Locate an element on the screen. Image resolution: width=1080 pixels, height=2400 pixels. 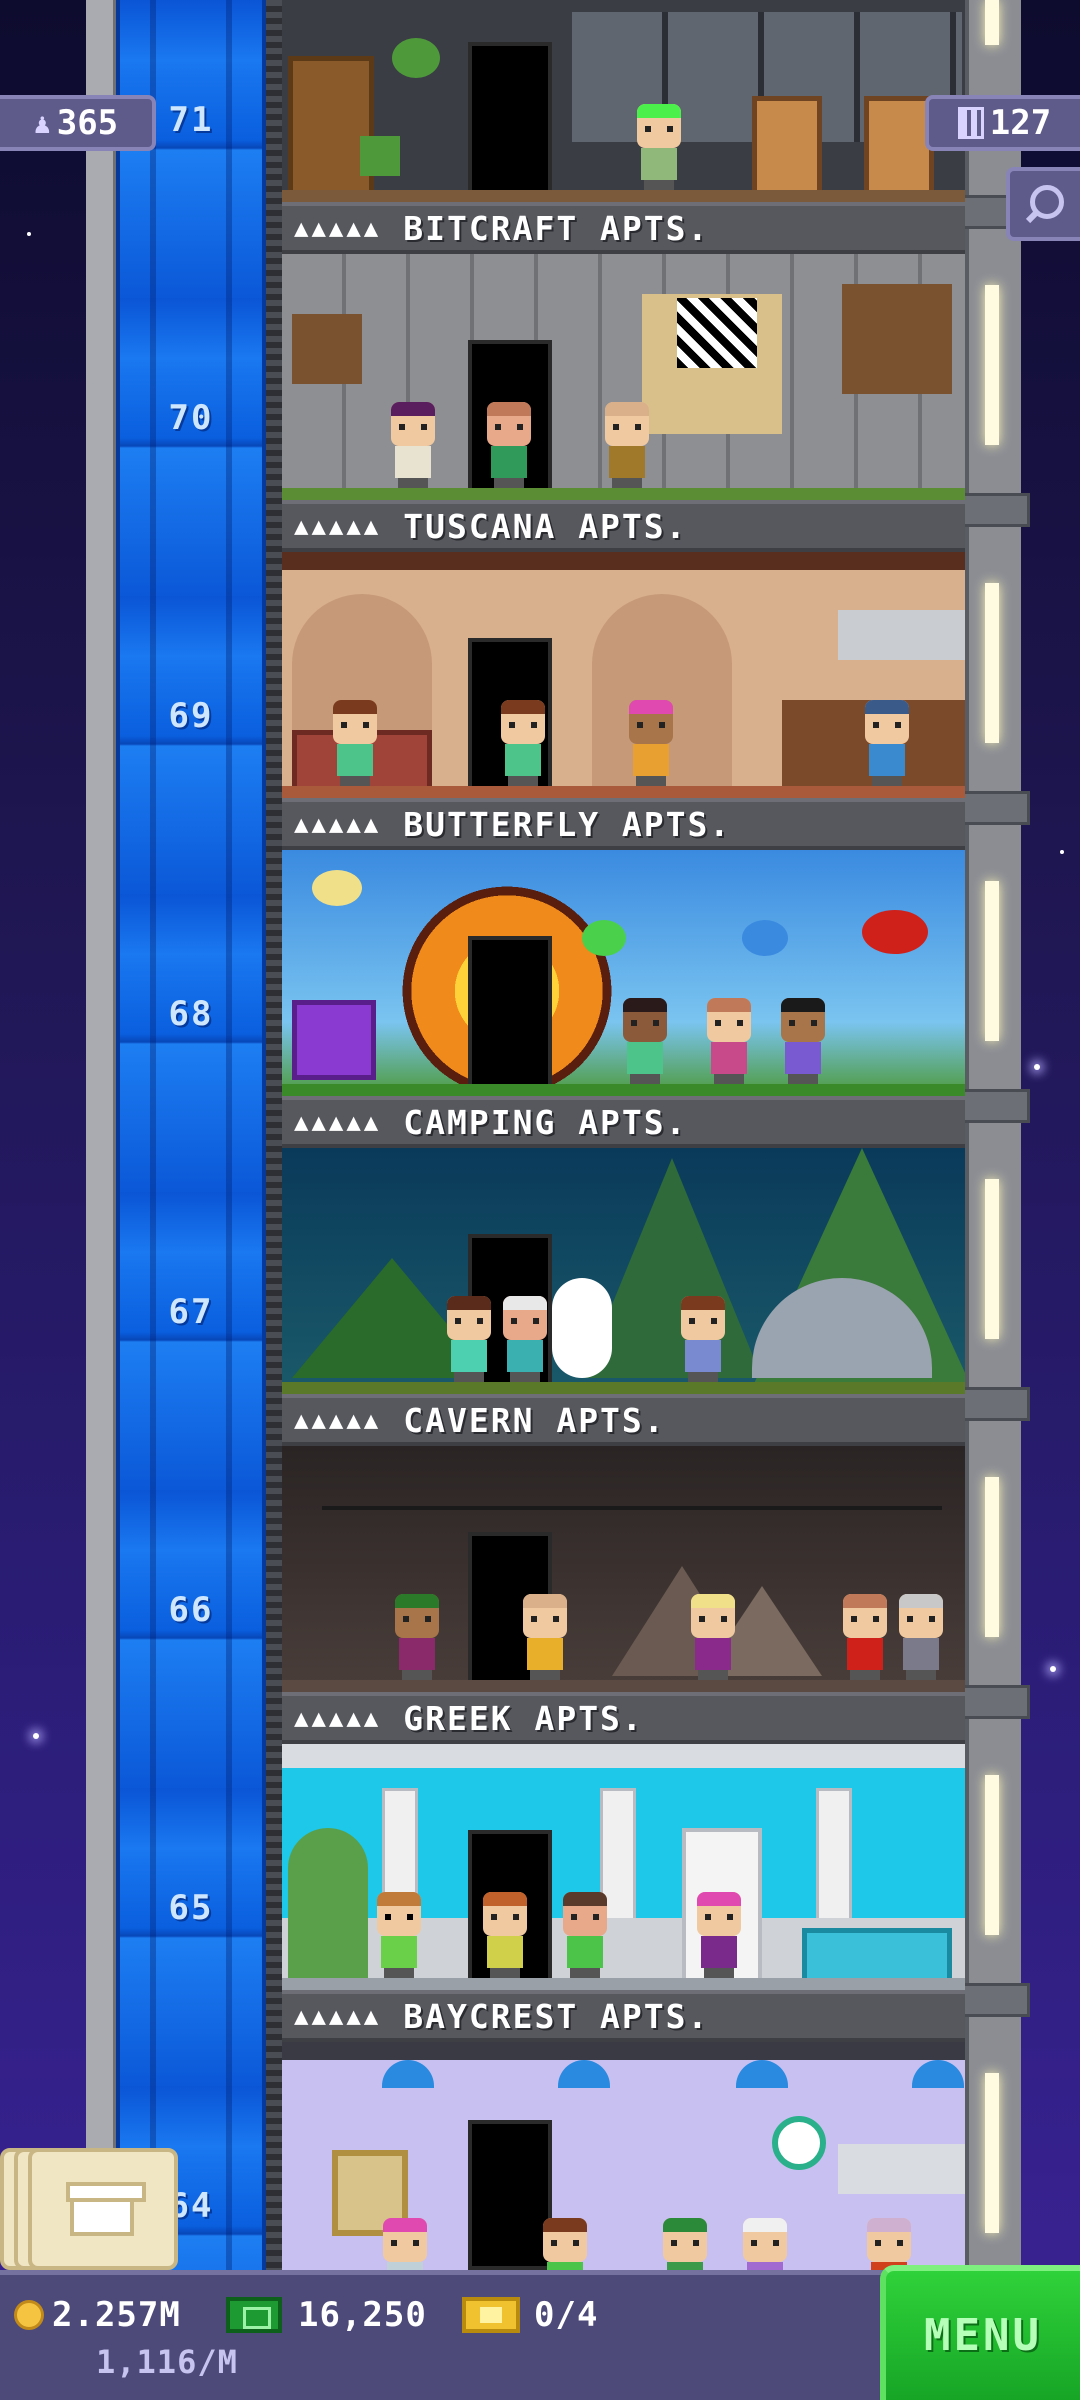
floor-count: 127 is located at coordinates (1002, 123).